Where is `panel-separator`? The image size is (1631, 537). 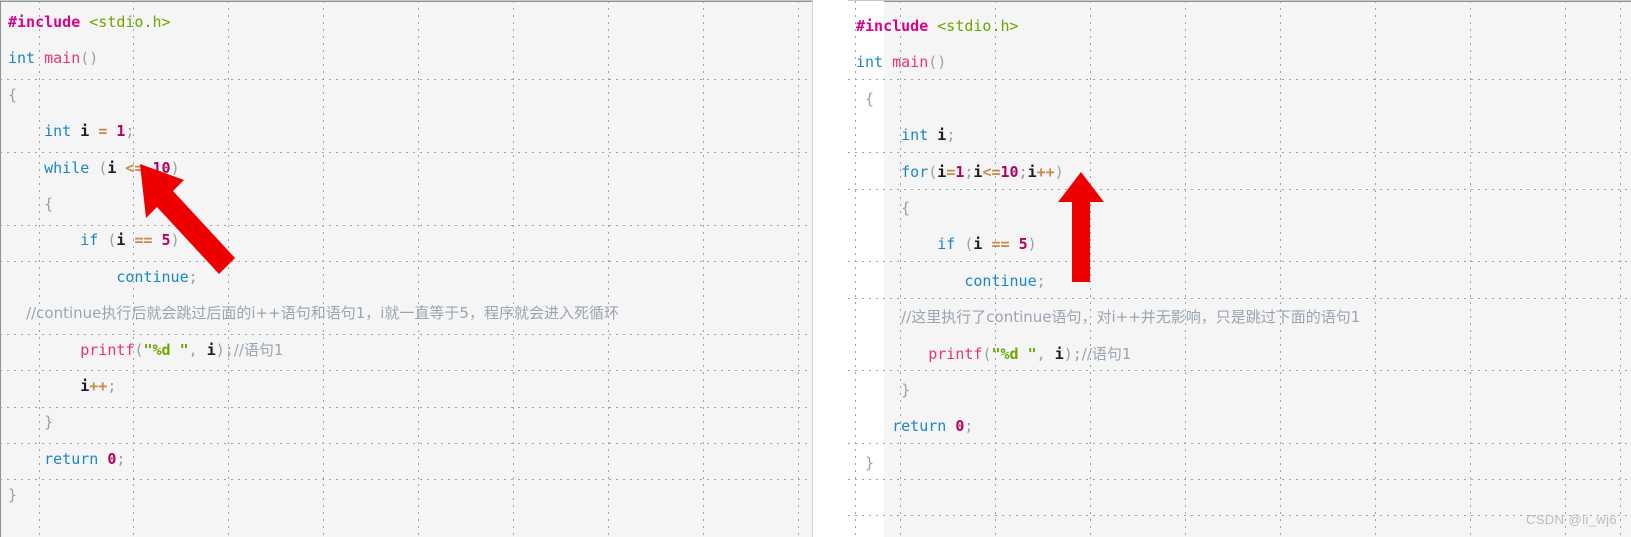 panel-separator is located at coordinates (830, 268).